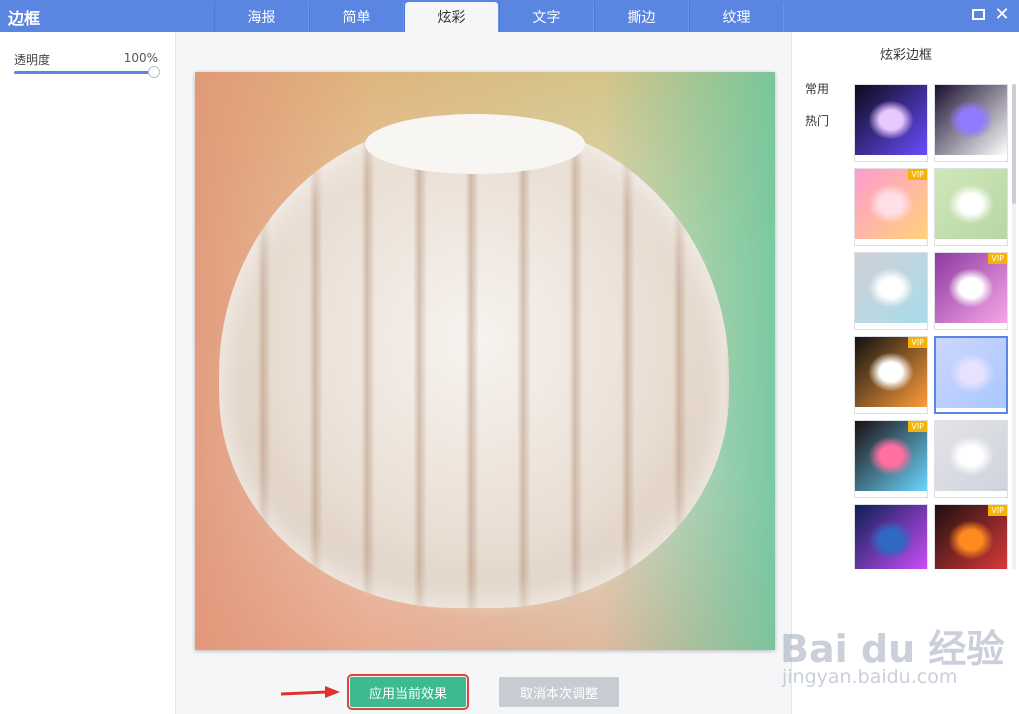 The image size is (1019, 714). I want to click on watermark-url: jingyan.baidu.com, so click(870, 677).